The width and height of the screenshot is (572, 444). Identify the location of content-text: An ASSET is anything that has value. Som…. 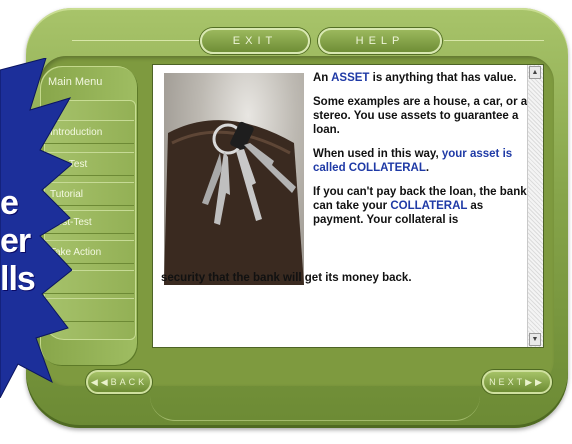
(423, 154).